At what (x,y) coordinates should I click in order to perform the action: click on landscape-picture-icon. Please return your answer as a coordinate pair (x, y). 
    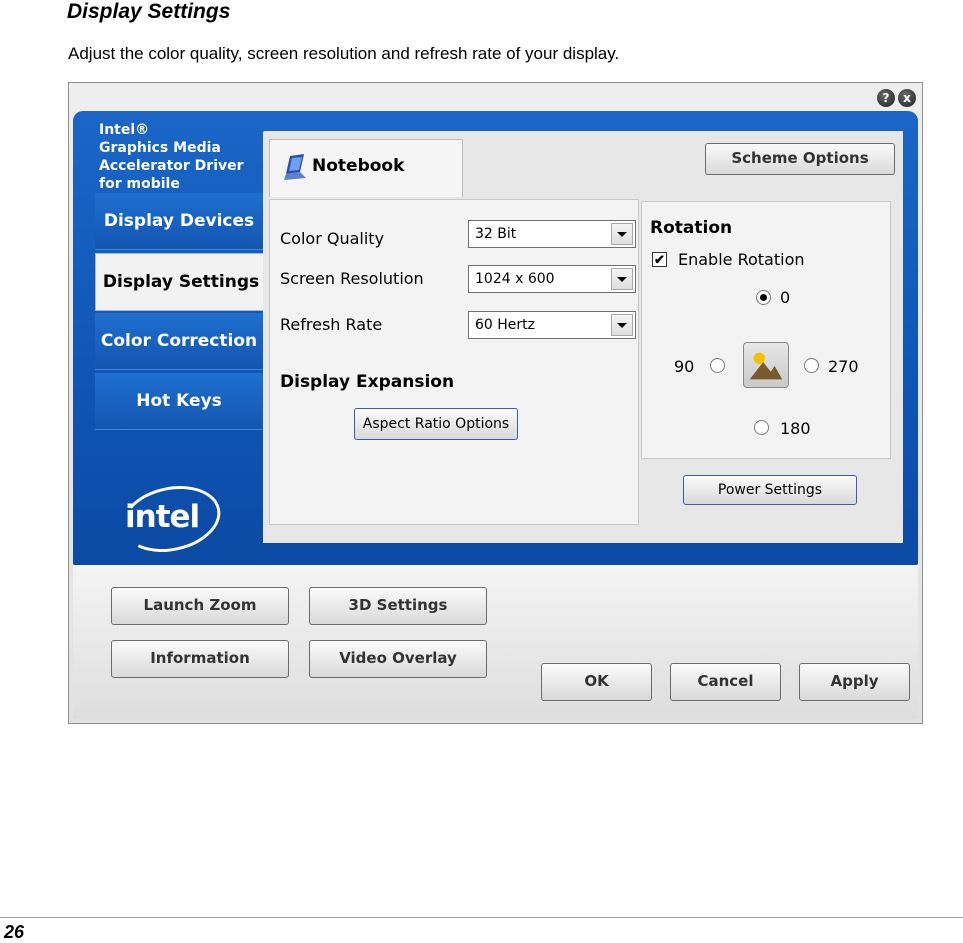
    Looking at the image, I should click on (766, 366).